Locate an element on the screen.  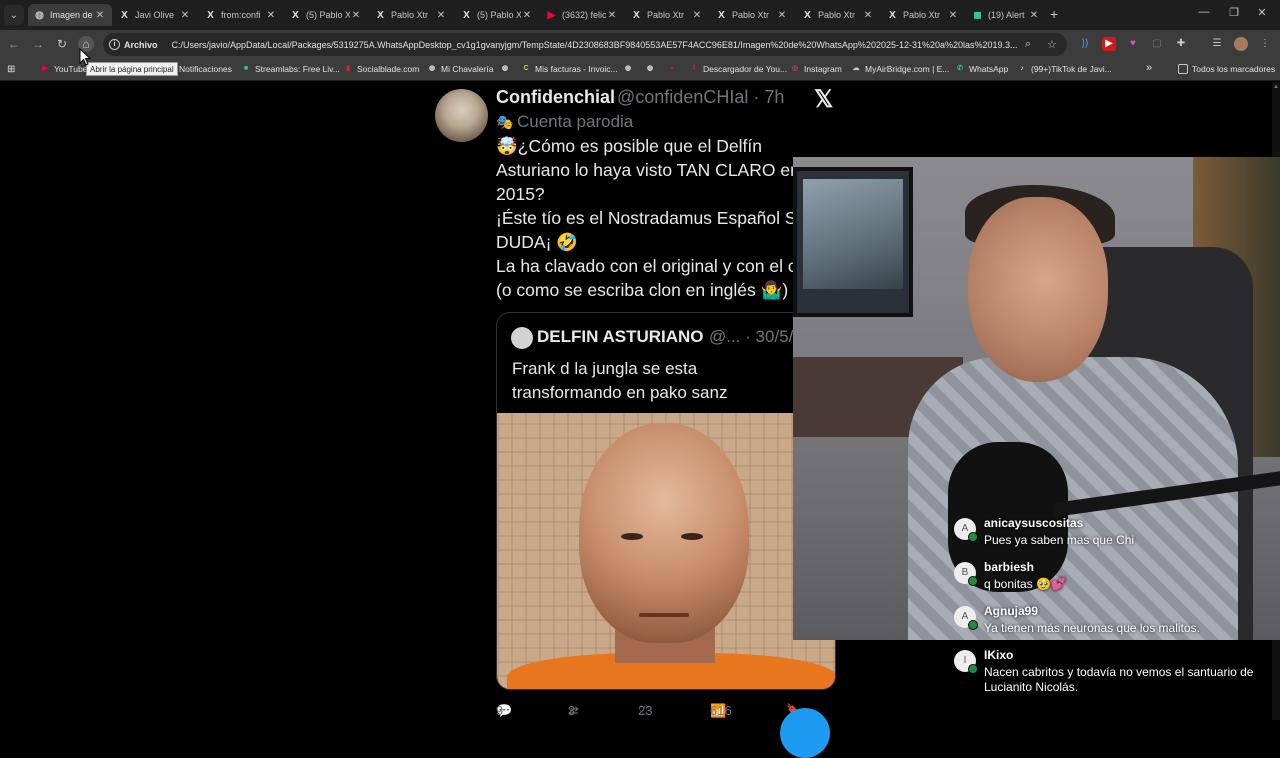
bookmark-label: Socialblade.com is located at coordinates (388, 69).